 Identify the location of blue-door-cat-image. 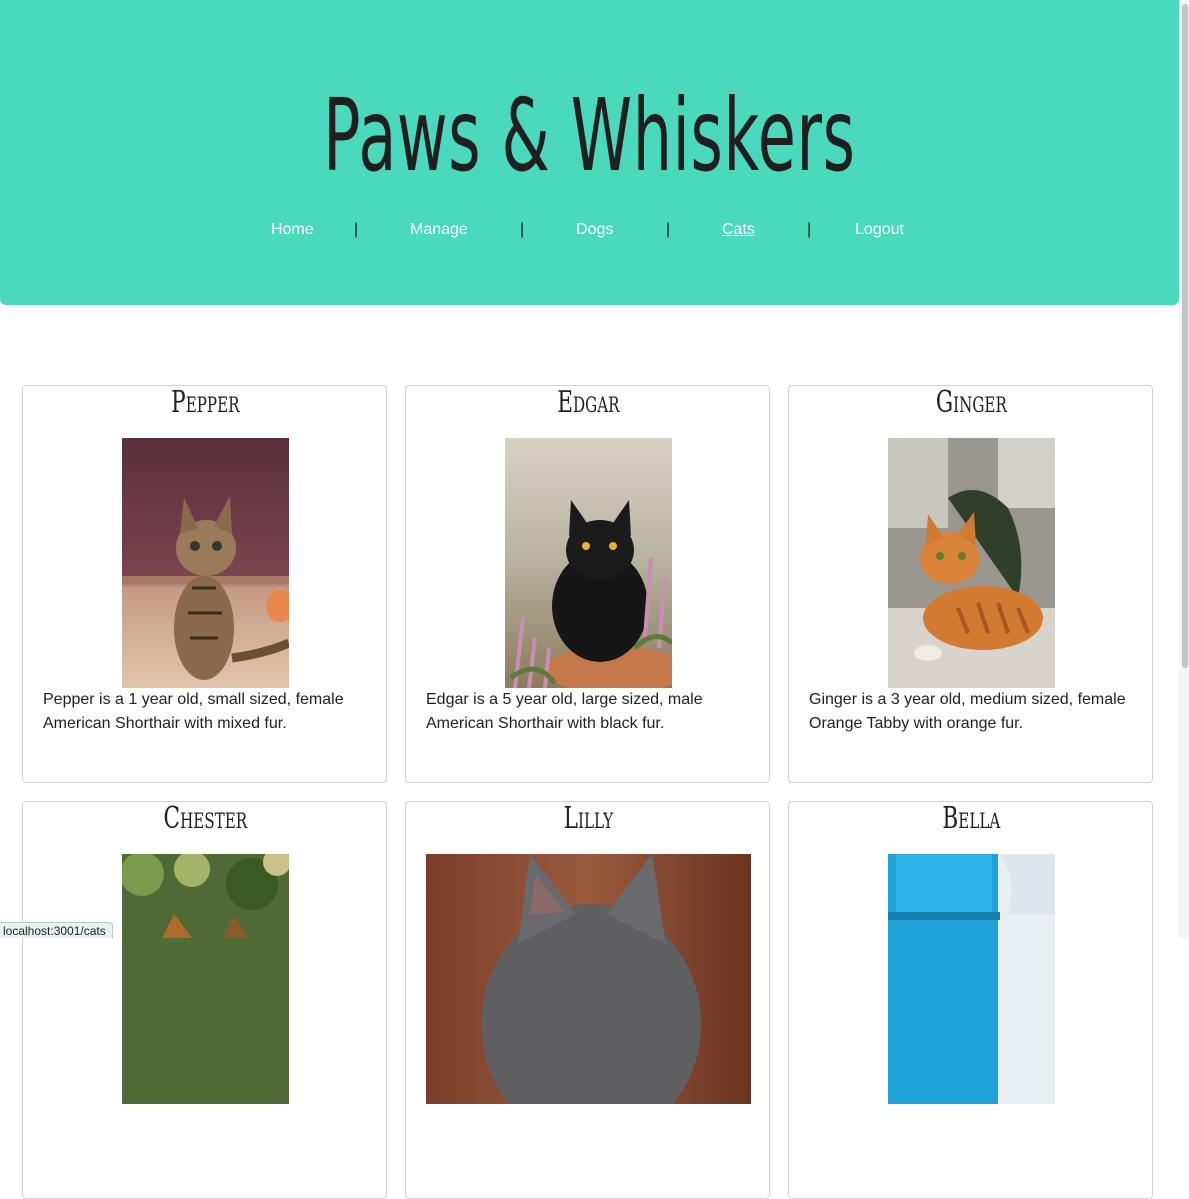
(971, 979).